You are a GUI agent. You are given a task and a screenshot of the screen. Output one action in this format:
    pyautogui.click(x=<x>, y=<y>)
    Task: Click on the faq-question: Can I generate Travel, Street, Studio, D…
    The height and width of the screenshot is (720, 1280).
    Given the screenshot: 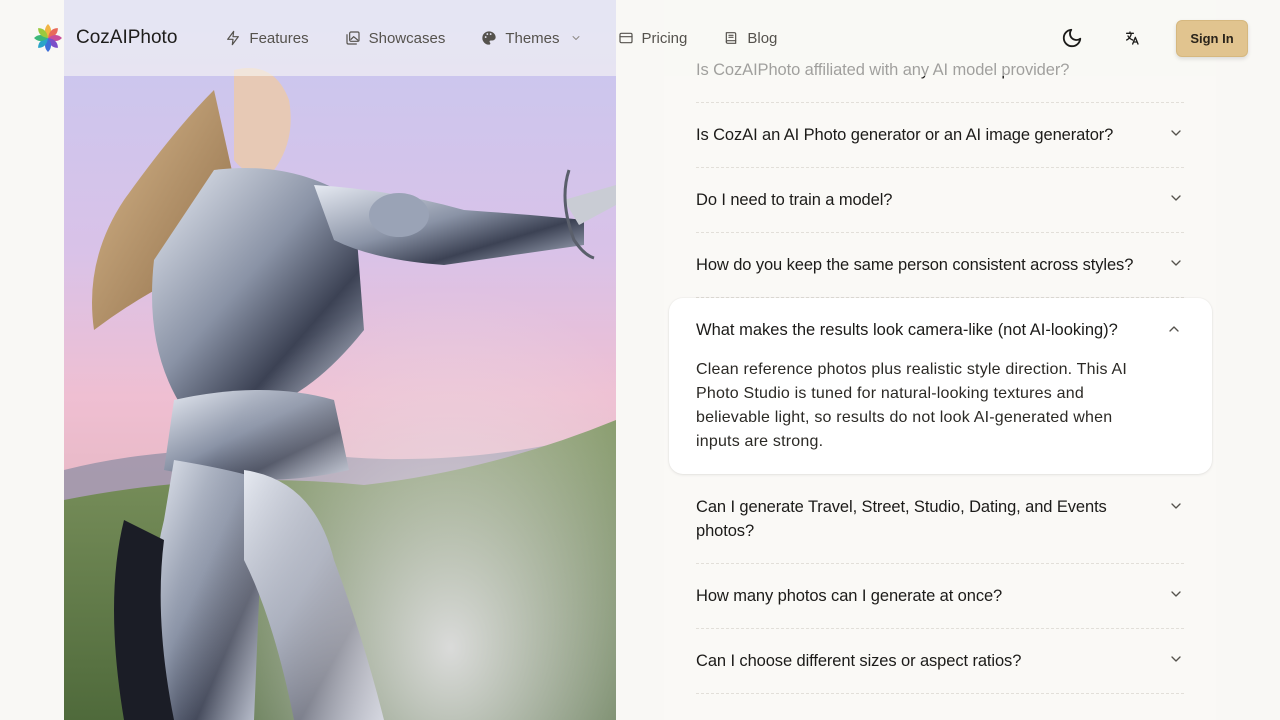 What is the action you would take?
    pyautogui.click(x=901, y=519)
    